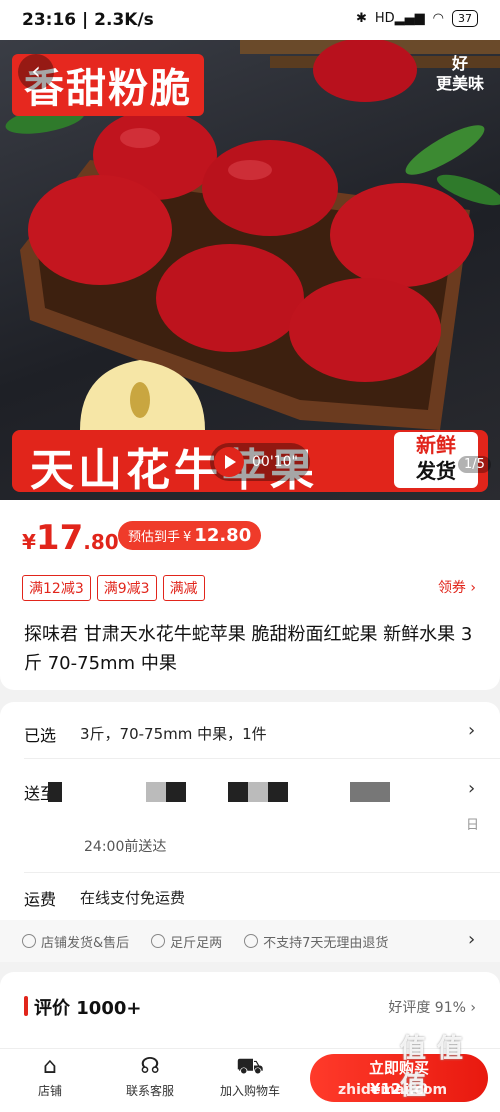 The width and height of the screenshot is (500, 1112). What do you see at coordinates (26, 1006) in the screenshot?
I see `section-accent-bar` at bounding box center [26, 1006].